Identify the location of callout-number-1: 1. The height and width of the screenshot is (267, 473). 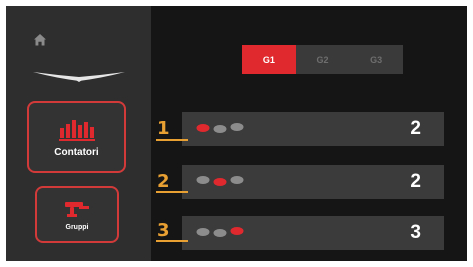
(163, 128).